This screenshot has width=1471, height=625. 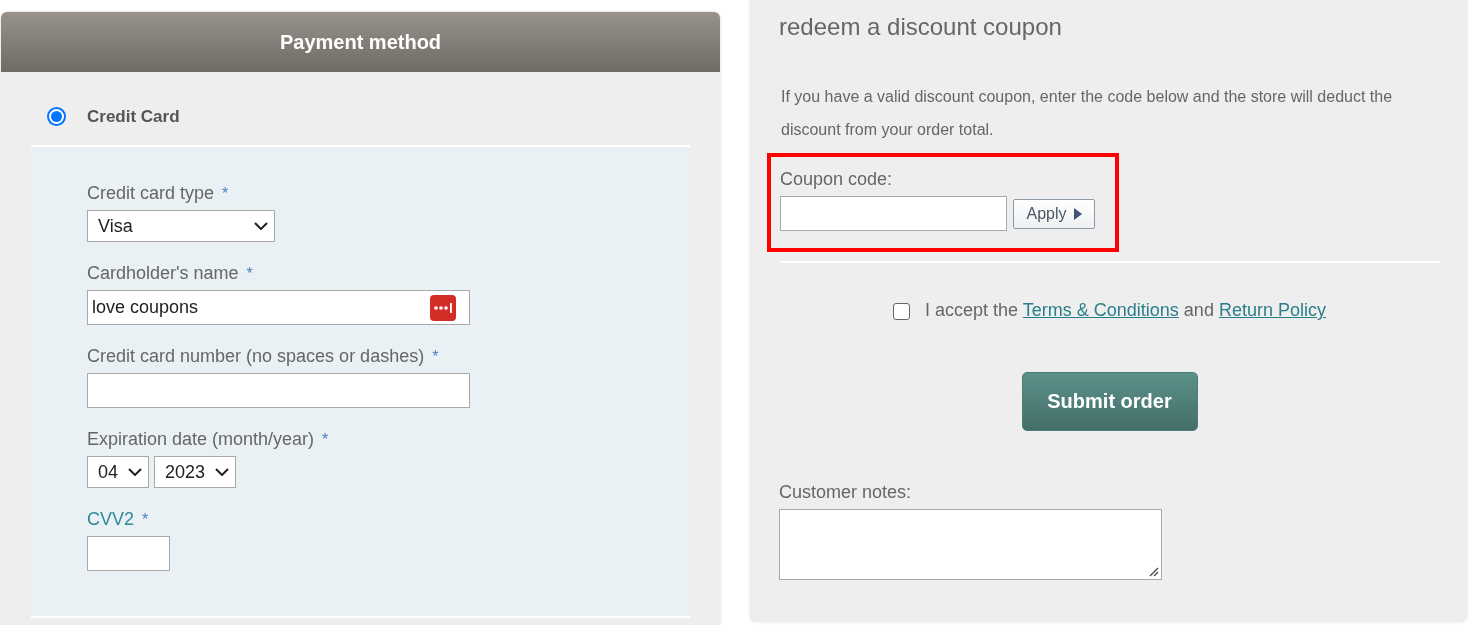 I want to click on caret-right-icon, so click(x=1077, y=213).